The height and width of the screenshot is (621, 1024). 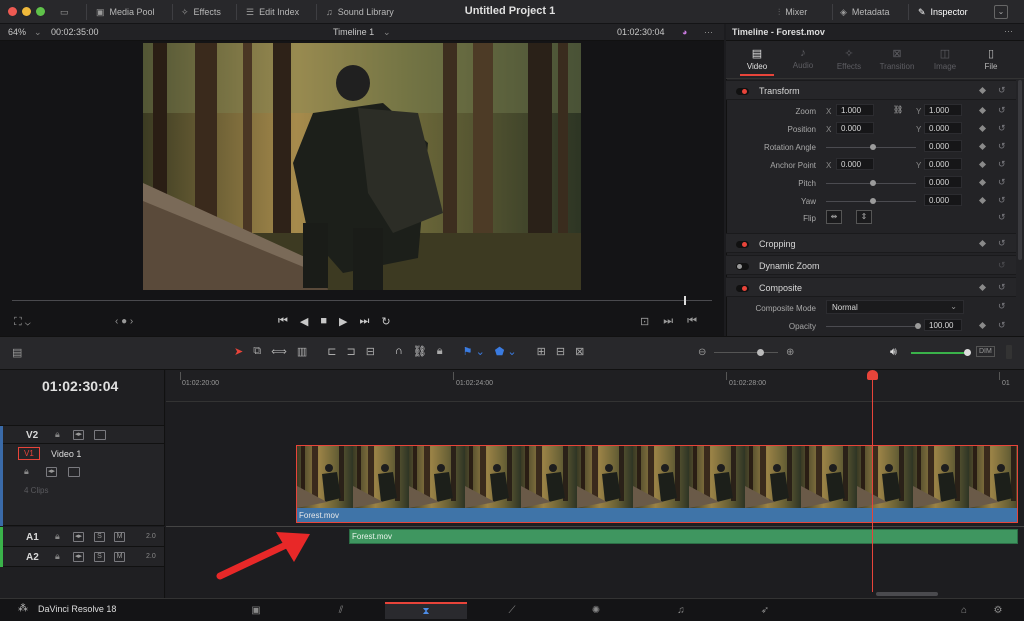 I want to click on zoom-detail-icon: ⊟, so click(x=560, y=351).